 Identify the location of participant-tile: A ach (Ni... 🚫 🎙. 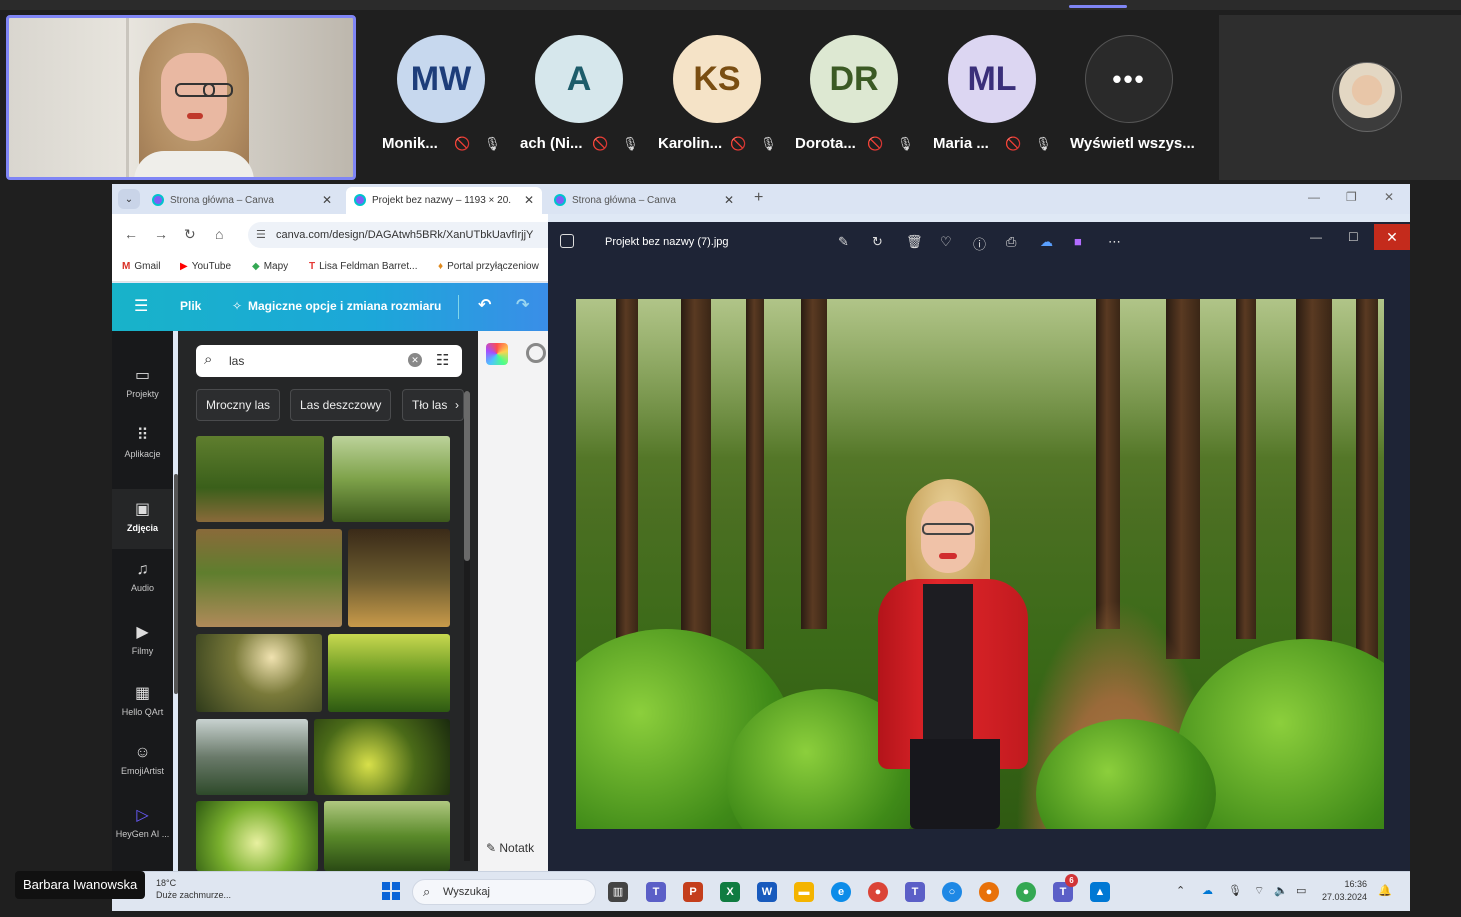
(583, 97).